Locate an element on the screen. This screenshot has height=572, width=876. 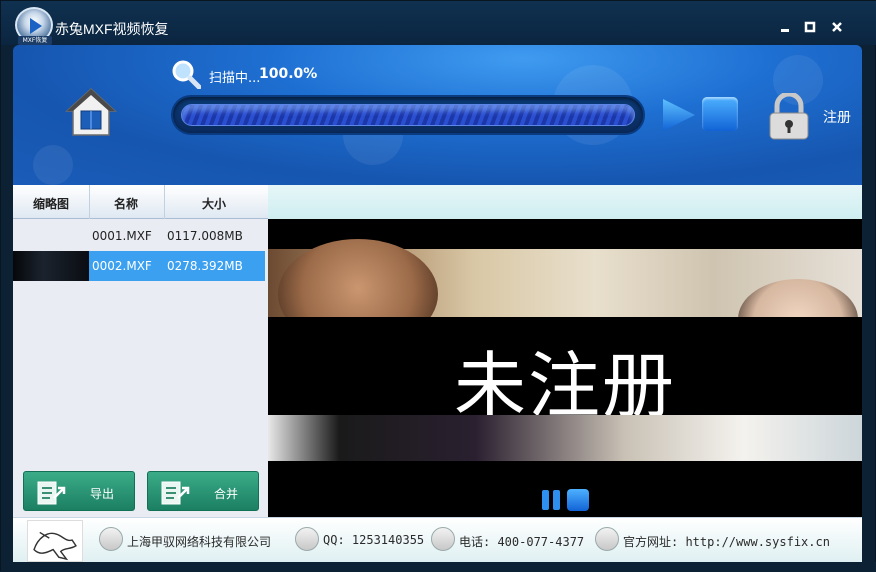
globe-icon is located at coordinates (607, 539).